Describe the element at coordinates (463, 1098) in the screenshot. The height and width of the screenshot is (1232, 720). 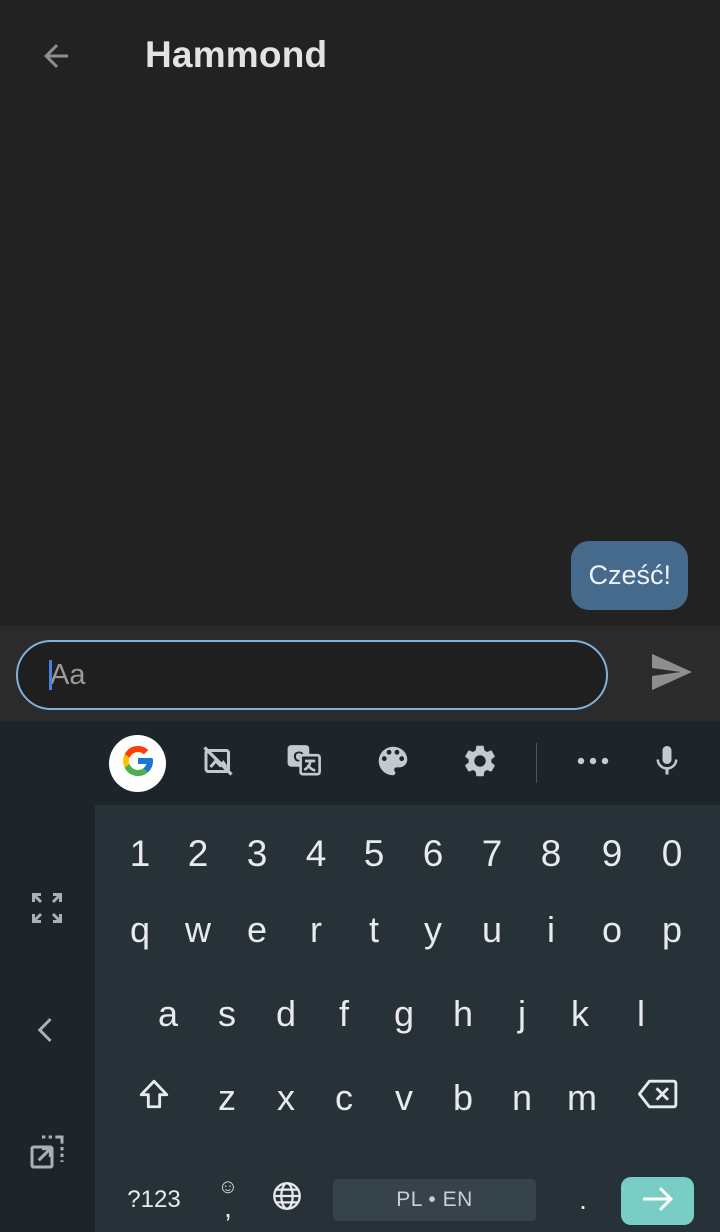
I see `key-b: b` at that location.